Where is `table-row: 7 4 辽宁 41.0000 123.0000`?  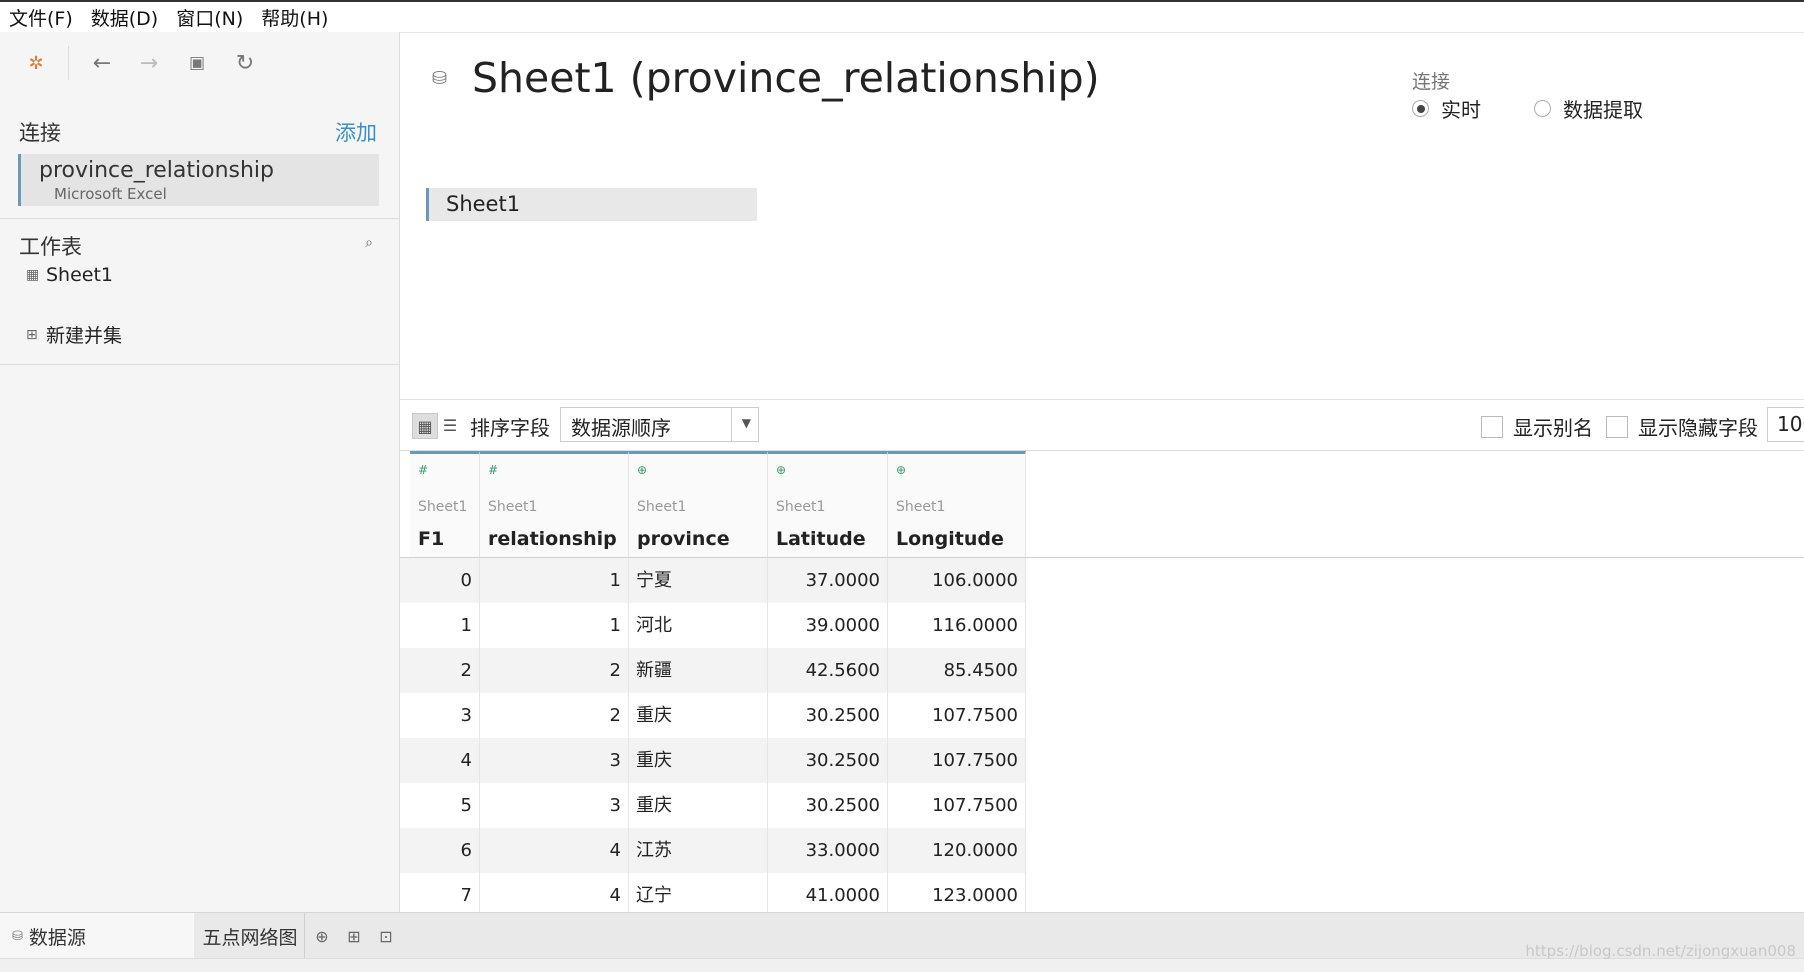
table-row: 7 4 辽宁 41.0000 123.0000 is located at coordinates (713, 892).